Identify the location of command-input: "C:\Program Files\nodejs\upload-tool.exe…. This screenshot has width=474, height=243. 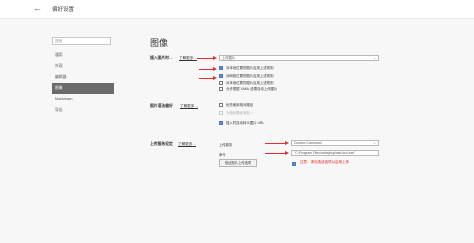
(335, 153).